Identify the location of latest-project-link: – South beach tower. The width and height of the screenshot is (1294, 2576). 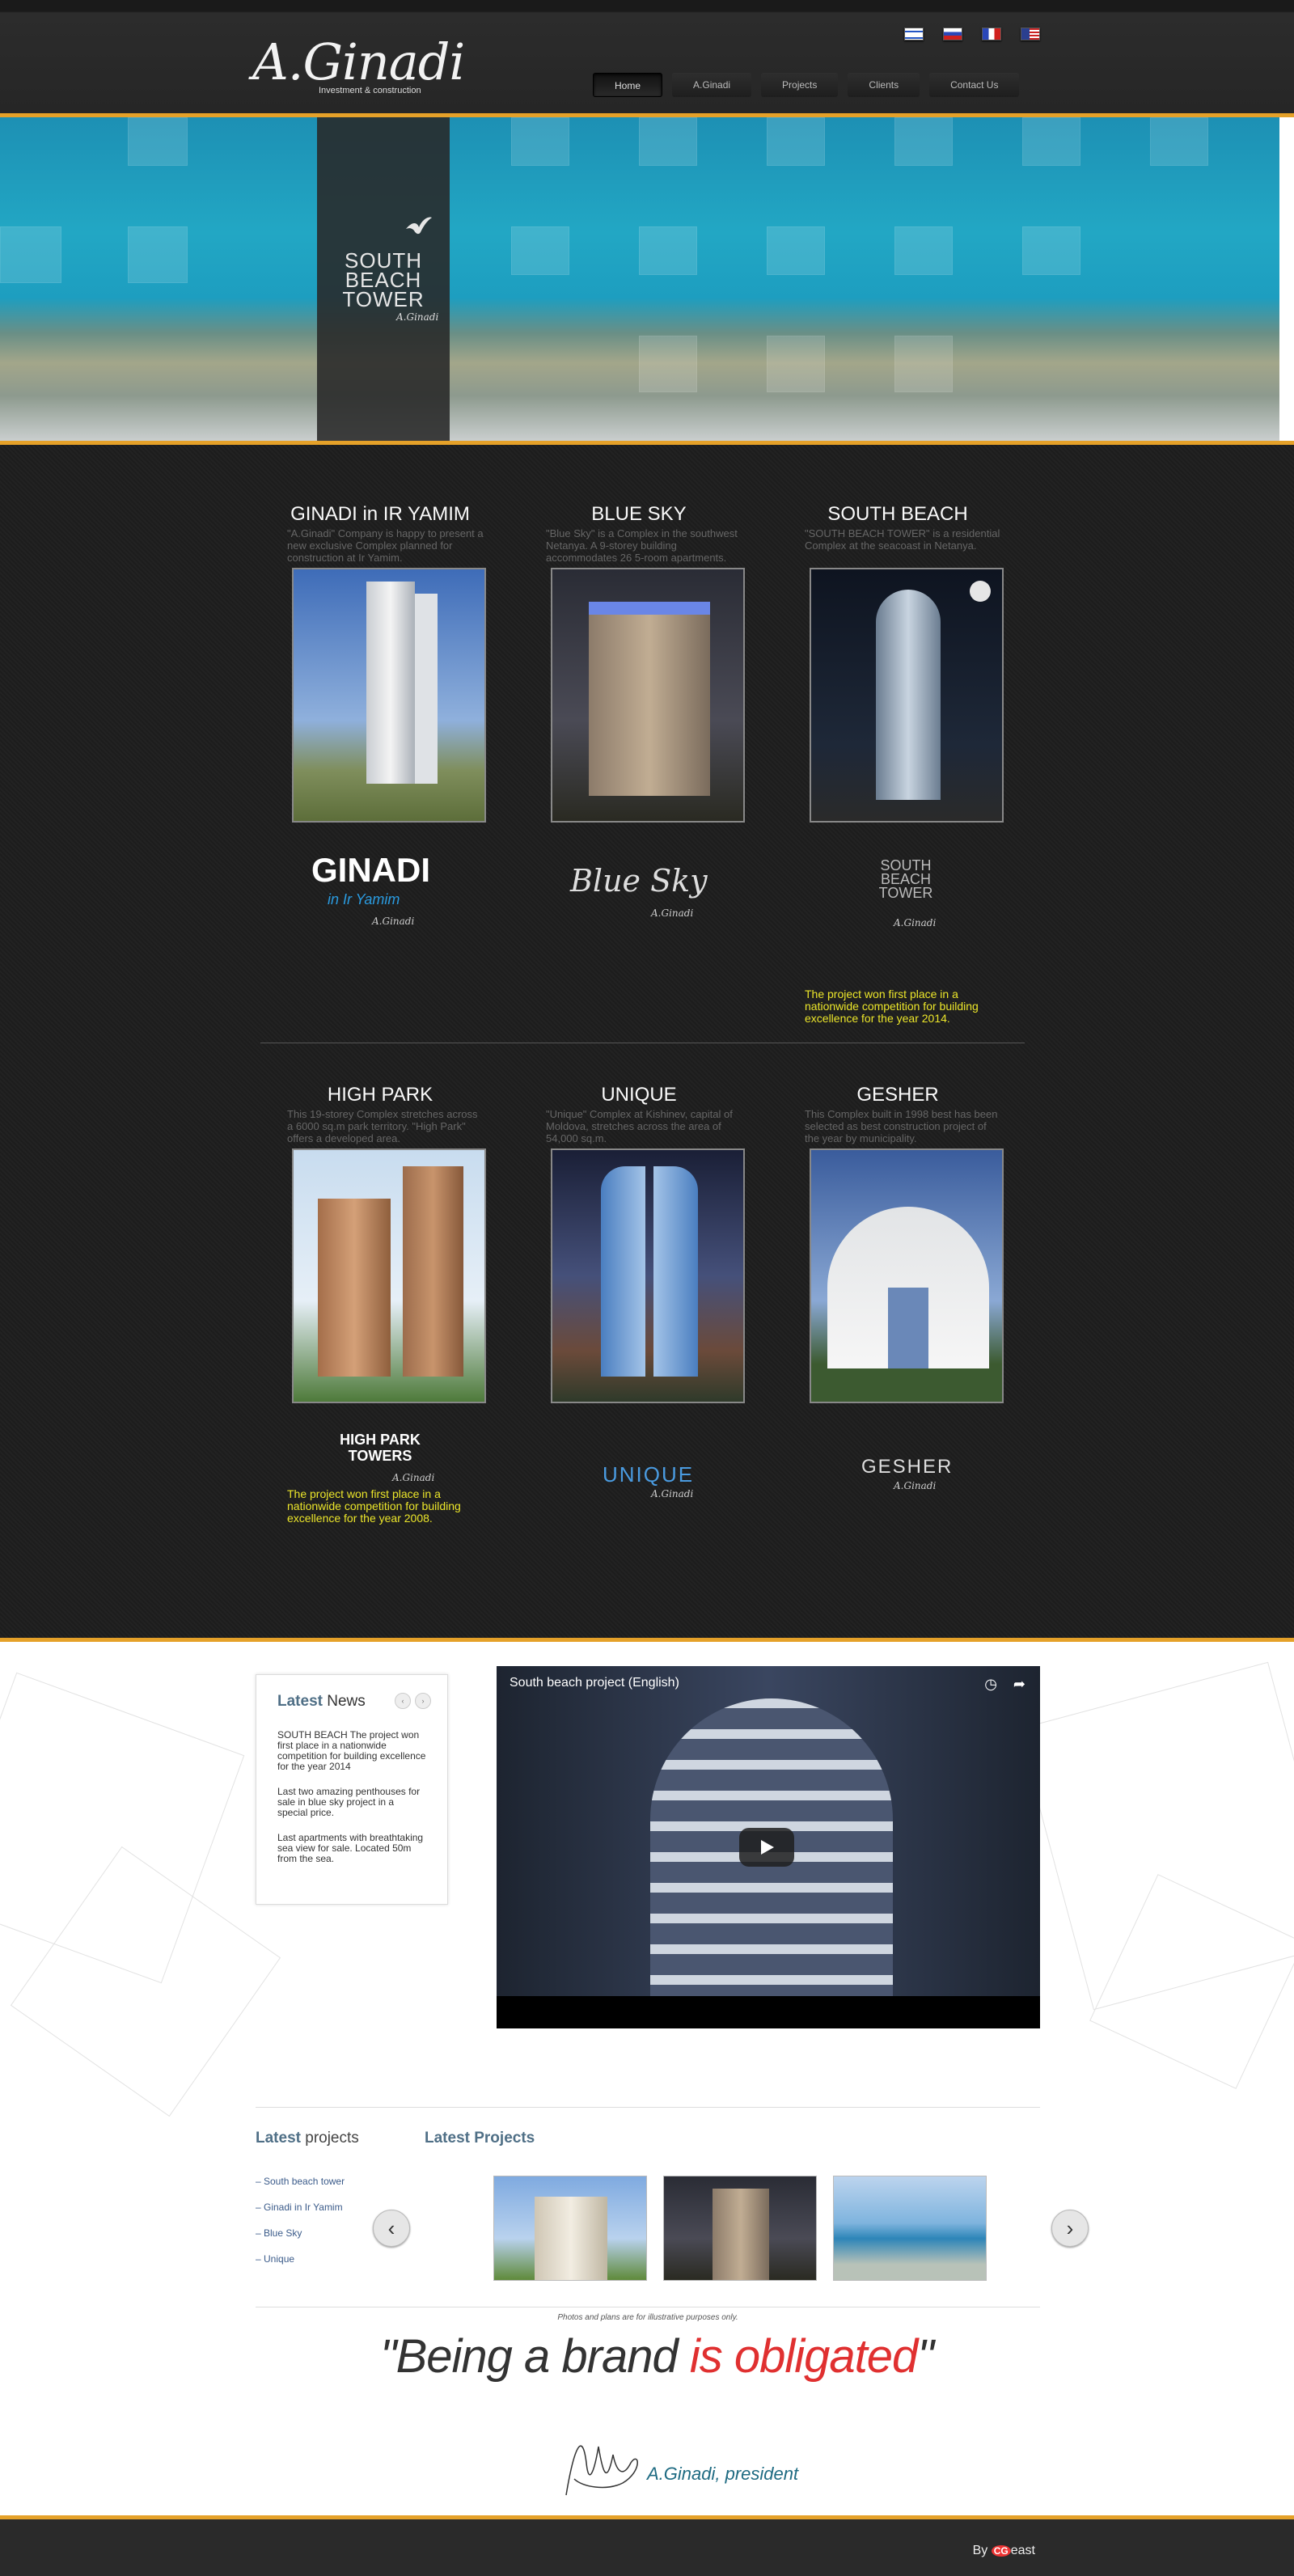
(300, 2182).